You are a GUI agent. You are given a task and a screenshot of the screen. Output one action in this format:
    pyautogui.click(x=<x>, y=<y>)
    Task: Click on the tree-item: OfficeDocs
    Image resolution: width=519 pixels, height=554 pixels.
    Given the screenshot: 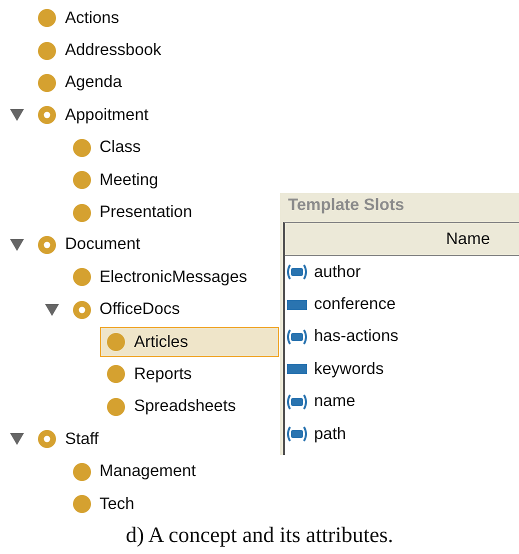 What is the action you would take?
    pyautogui.click(x=126, y=309)
    